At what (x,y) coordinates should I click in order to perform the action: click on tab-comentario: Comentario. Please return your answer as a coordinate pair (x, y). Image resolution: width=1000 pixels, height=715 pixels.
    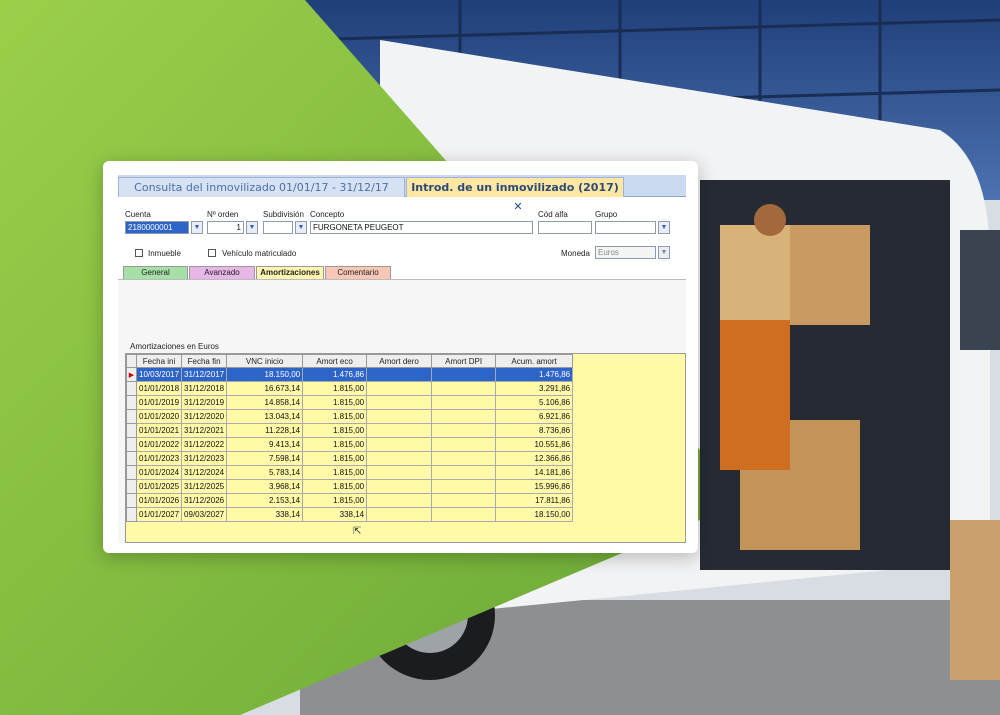
    Looking at the image, I should click on (358, 272).